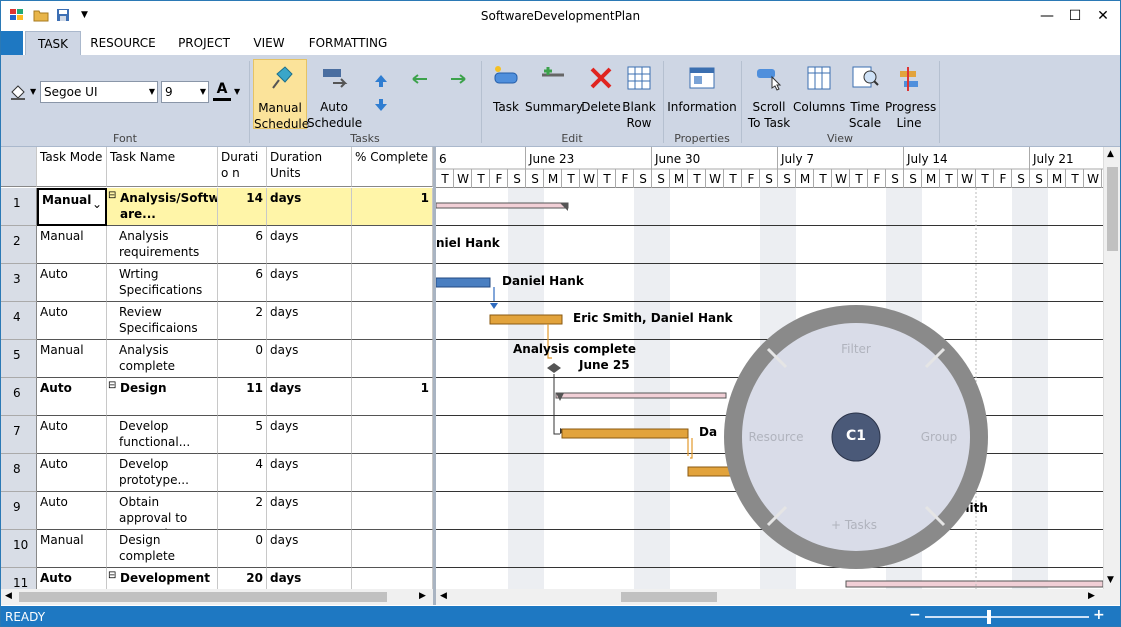  What do you see at coordinates (204, 43) in the screenshot?
I see `tab-project: PROJECT` at bounding box center [204, 43].